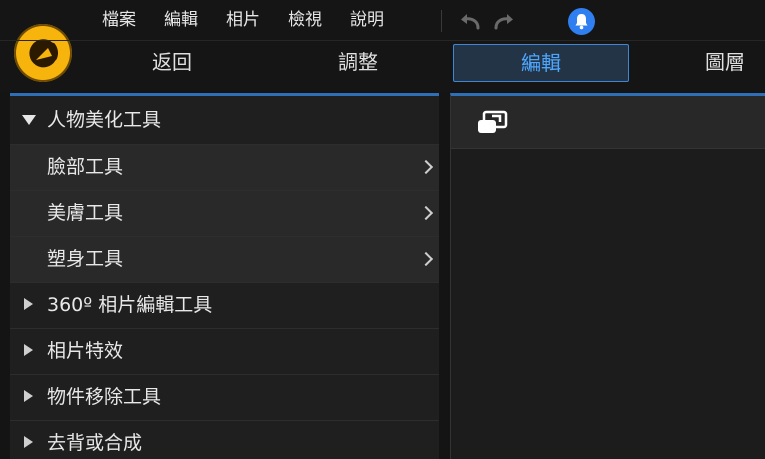 The height and width of the screenshot is (459, 765). What do you see at coordinates (85, 351) in the screenshot?
I see `group-label: 相片特效` at bounding box center [85, 351].